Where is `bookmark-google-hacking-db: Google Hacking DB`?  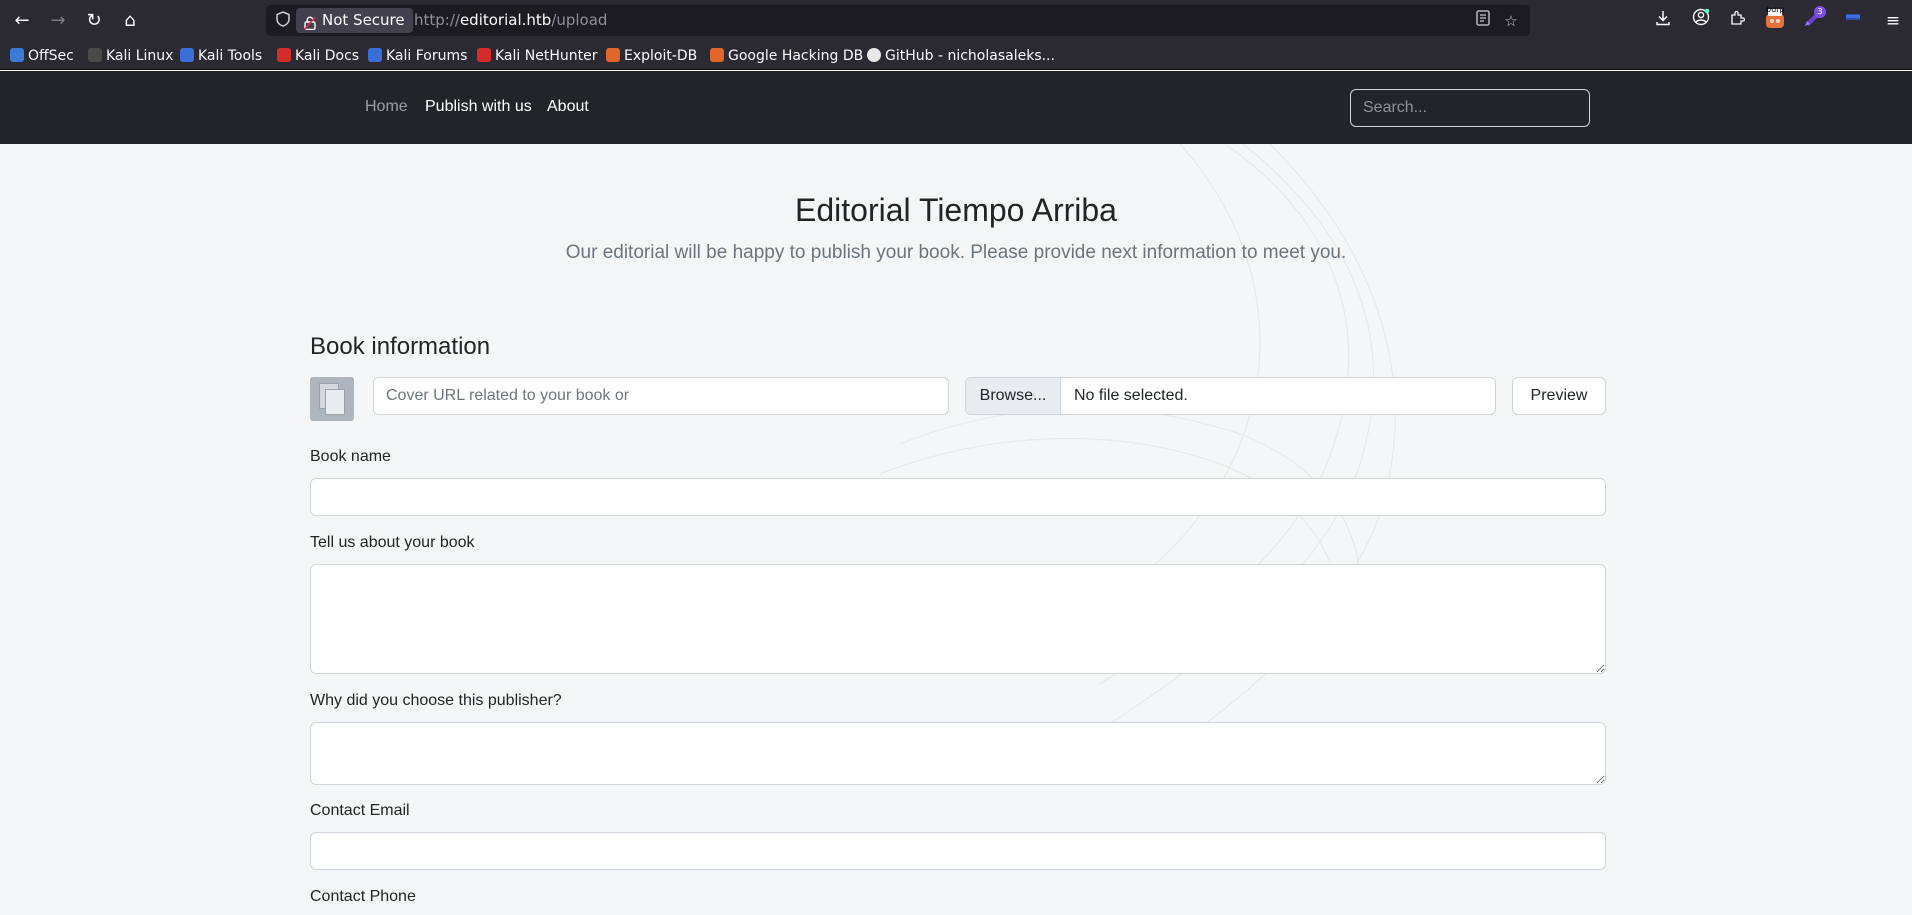
bookmark-google-hacking-db: Google Hacking DB is located at coordinates (786, 56).